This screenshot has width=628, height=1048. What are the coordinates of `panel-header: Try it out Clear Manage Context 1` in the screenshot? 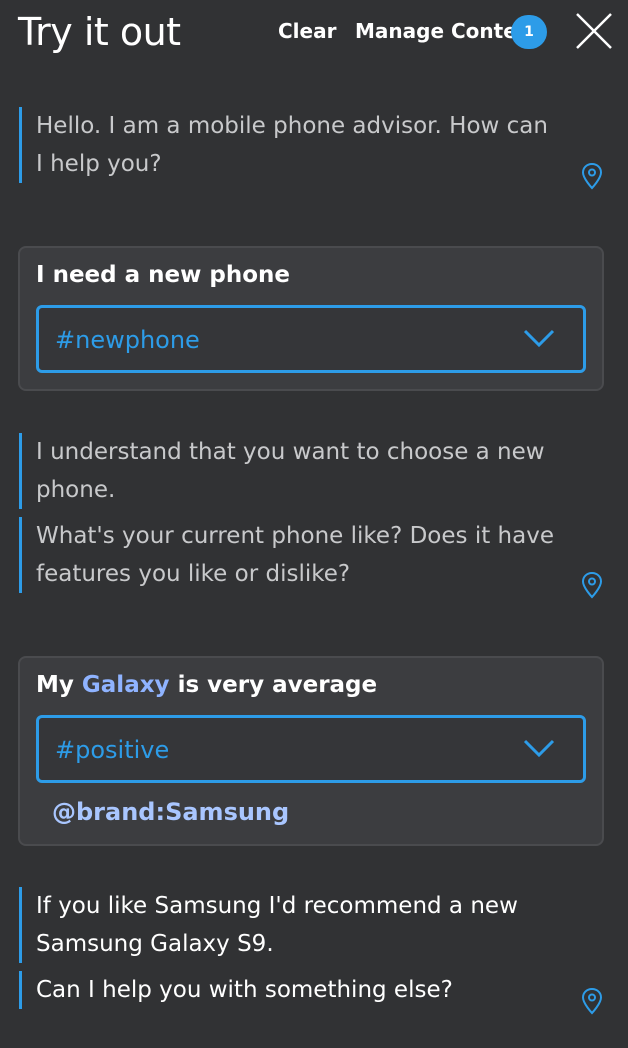 It's located at (314, 32).